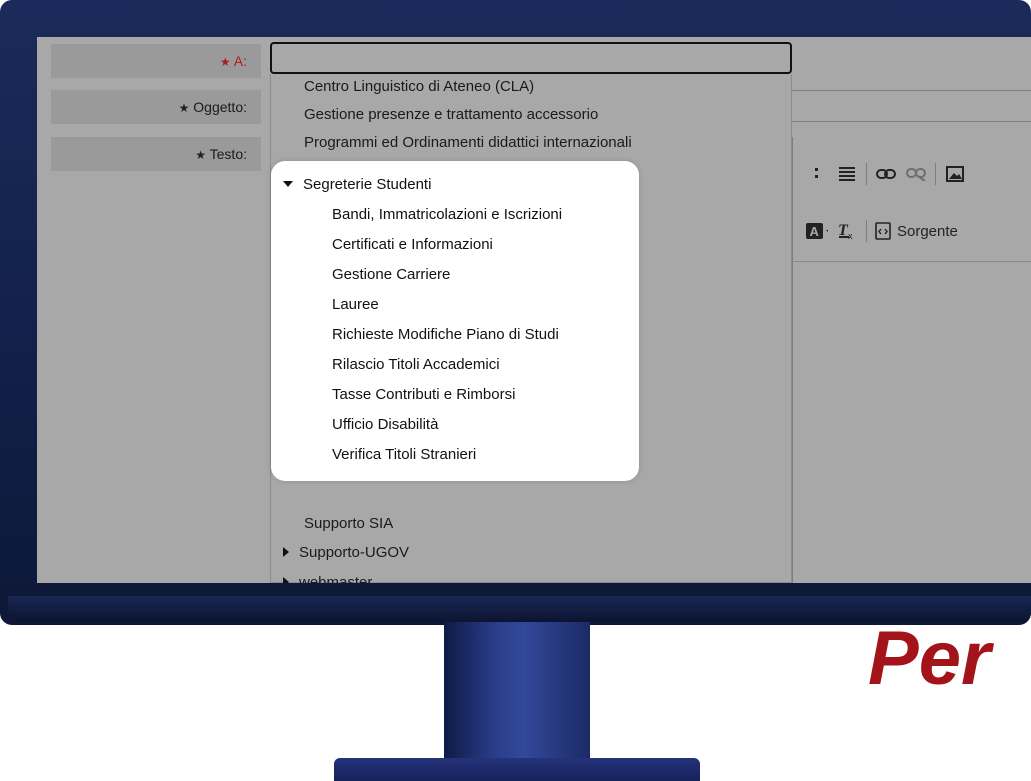 This screenshot has width=1031, height=781. Describe the element at coordinates (404, 455) in the screenshot. I see `tree-child-item: Verifica Titoli Stranieri` at that location.